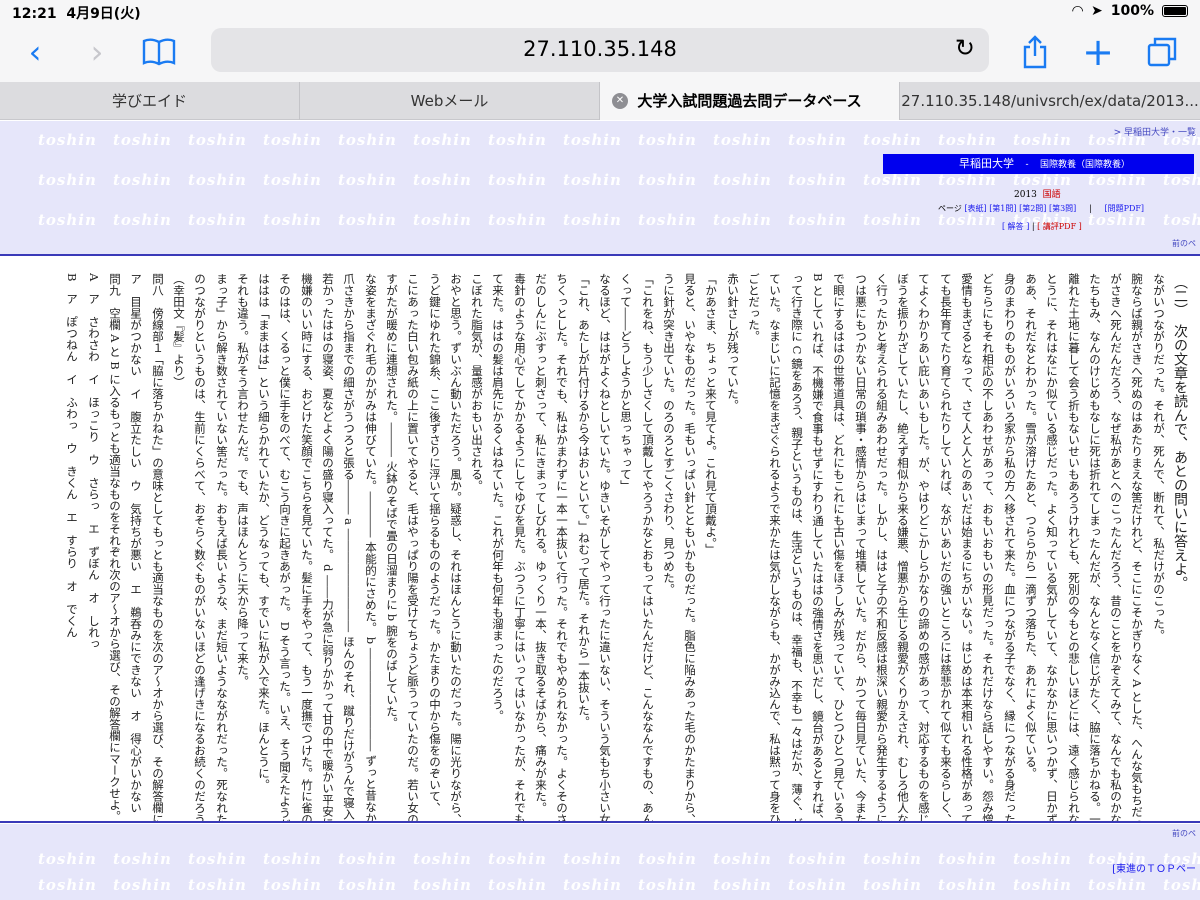 The width and height of the screenshot is (1200, 900). I want to click on plus-icon: +, so click(1098, 52).